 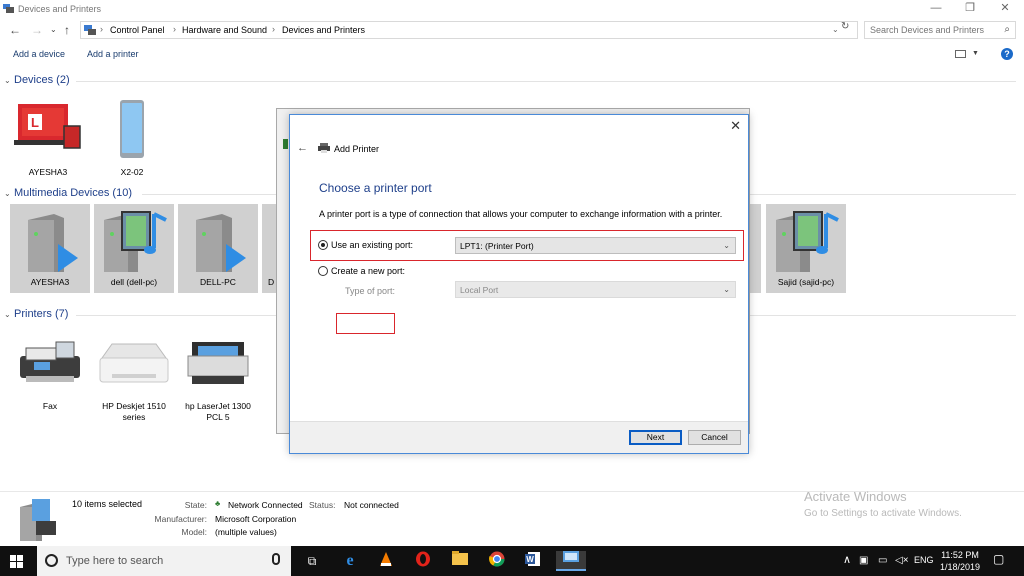 What do you see at coordinates (323, 30) in the screenshot?
I see `breadcrumb-devices-and-printers: Devices and Printers` at bounding box center [323, 30].